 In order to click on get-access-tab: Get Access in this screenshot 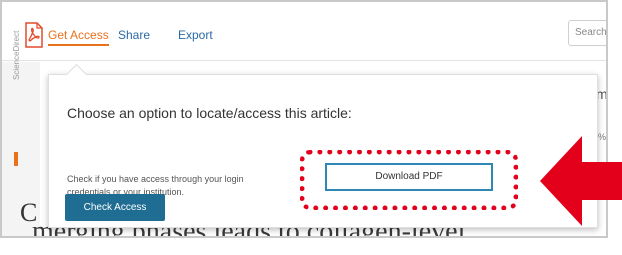, I will do `click(78, 37)`.